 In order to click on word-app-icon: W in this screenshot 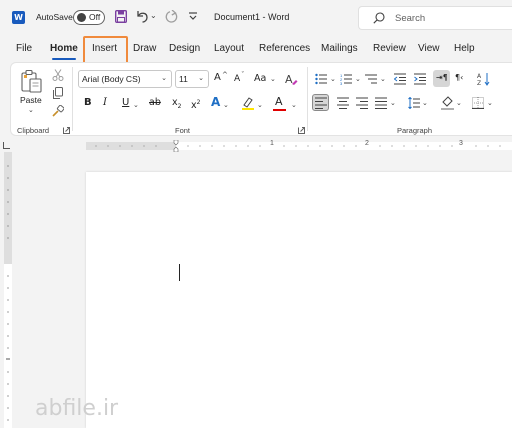, I will do `click(18, 17)`.